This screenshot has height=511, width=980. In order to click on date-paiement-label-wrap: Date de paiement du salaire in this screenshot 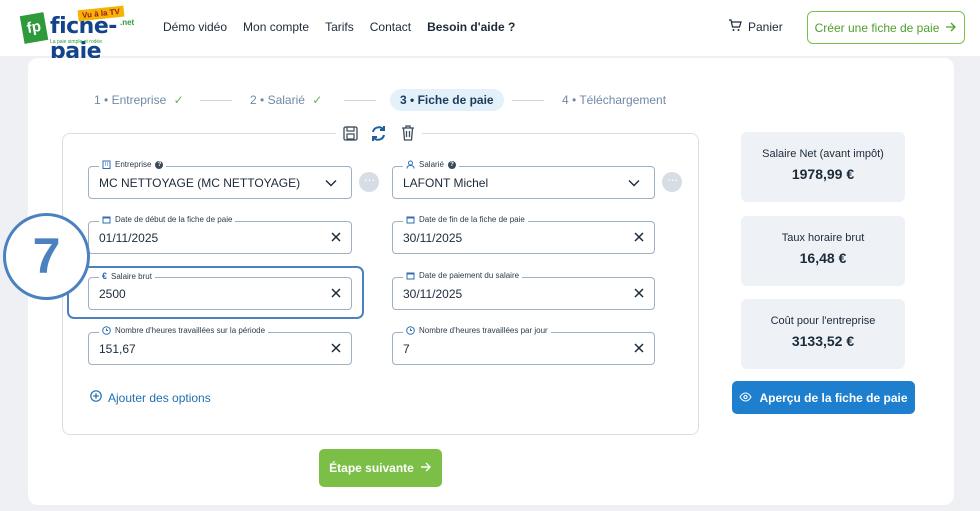, I will do `click(463, 275)`.